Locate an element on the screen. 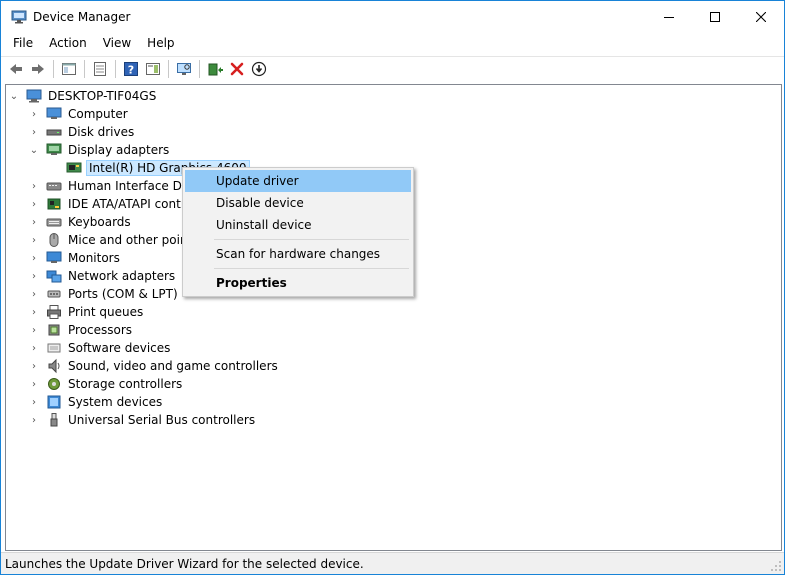 The image size is (785, 575). tree-item-usb-controllers: › Universal Serial Bus controllers is located at coordinates (142, 420).